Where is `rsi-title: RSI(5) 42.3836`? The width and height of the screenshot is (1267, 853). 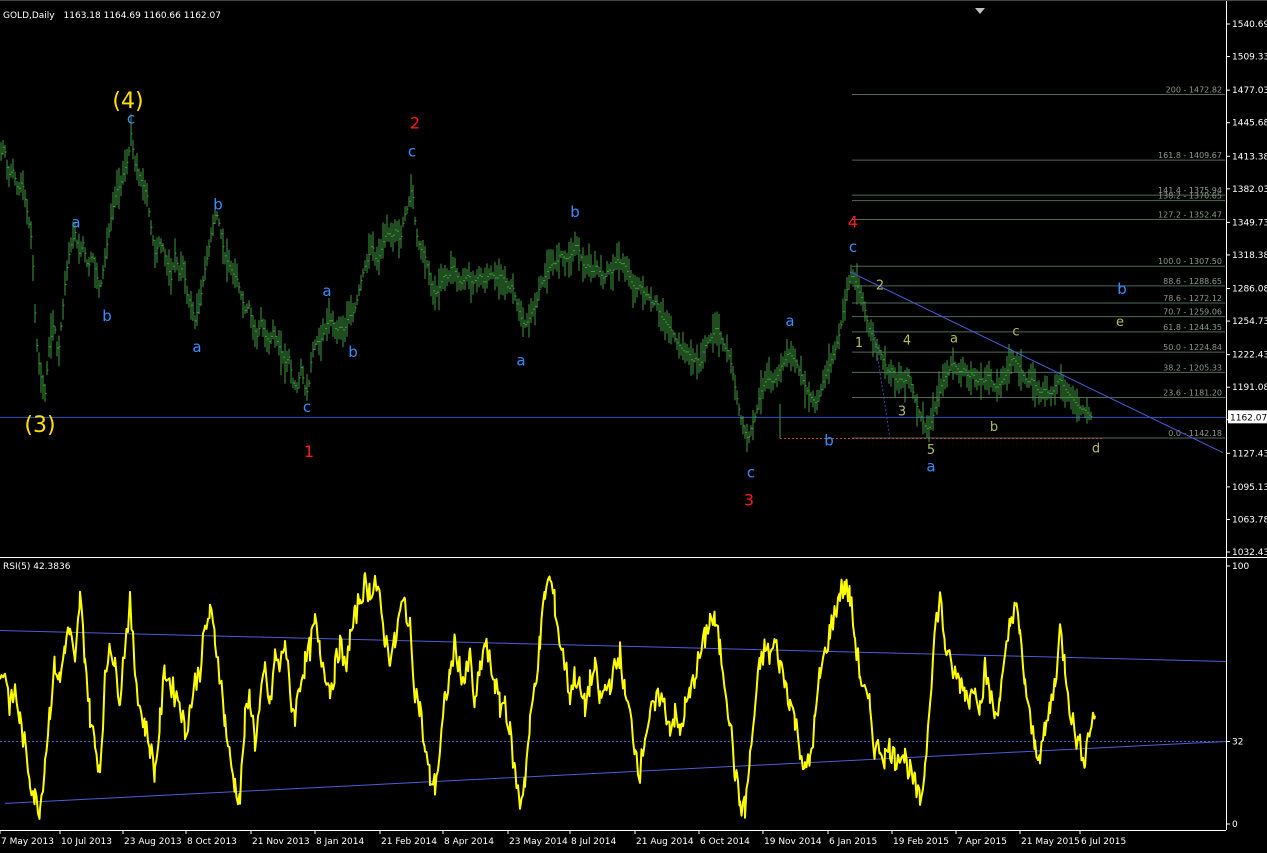
rsi-title: RSI(5) 42.3836 is located at coordinates (37, 567).